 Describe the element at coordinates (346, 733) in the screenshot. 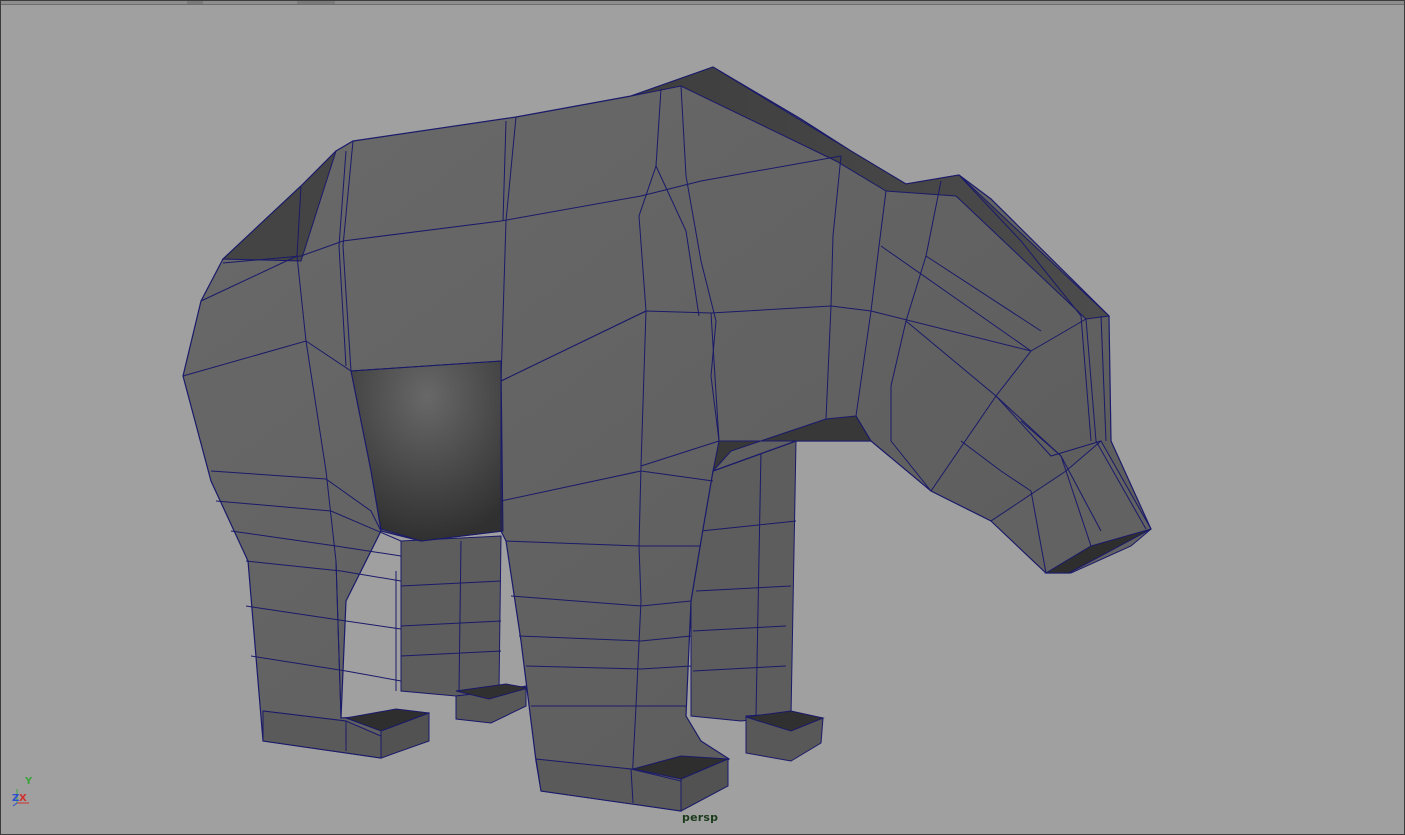

I see `near-hind-foot` at that location.